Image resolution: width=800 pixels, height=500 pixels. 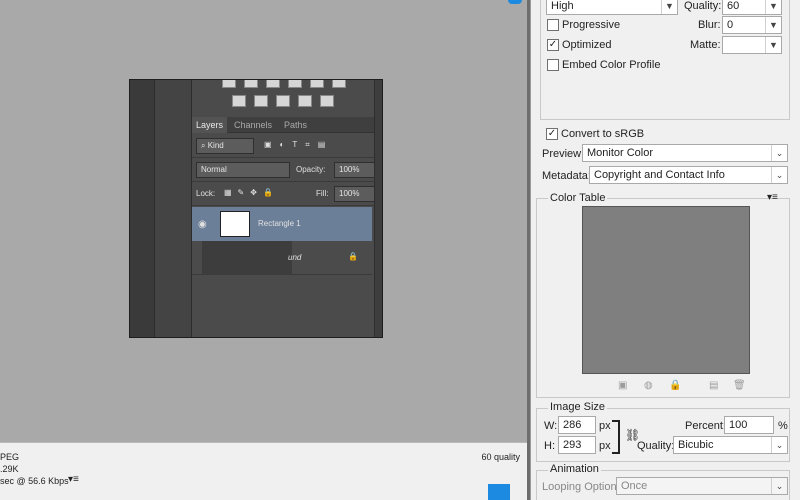 I want to click on lock-icon: 🔒, so click(x=353, y=256).